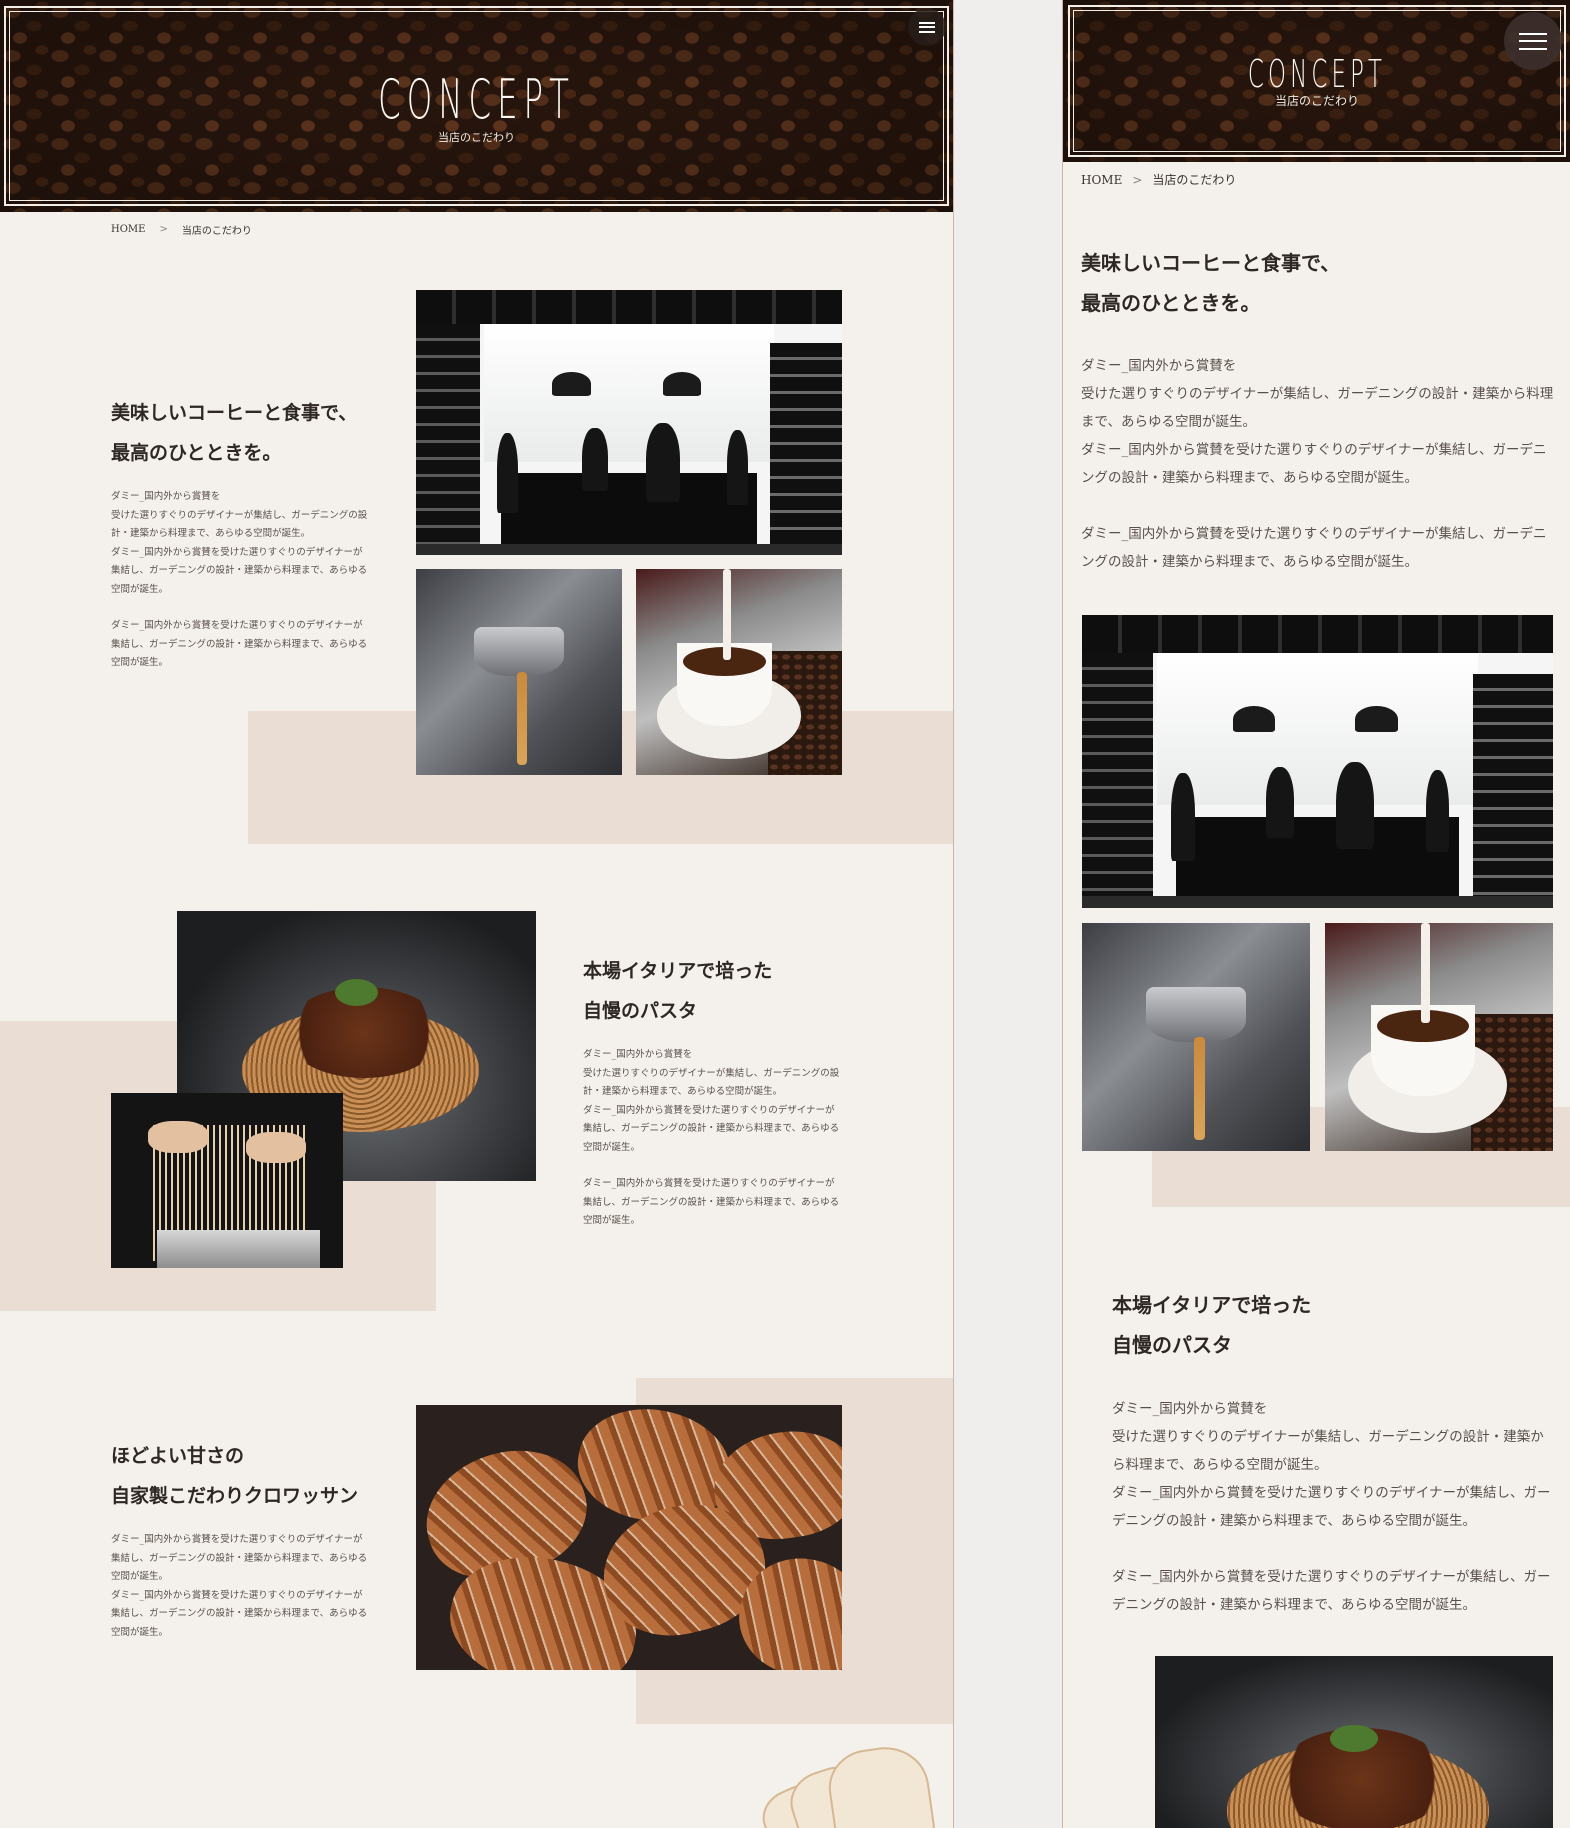  Describe the element at coordinates (1354, 1742) in the screenshot. I see `pasta-dish-photo` at that location.